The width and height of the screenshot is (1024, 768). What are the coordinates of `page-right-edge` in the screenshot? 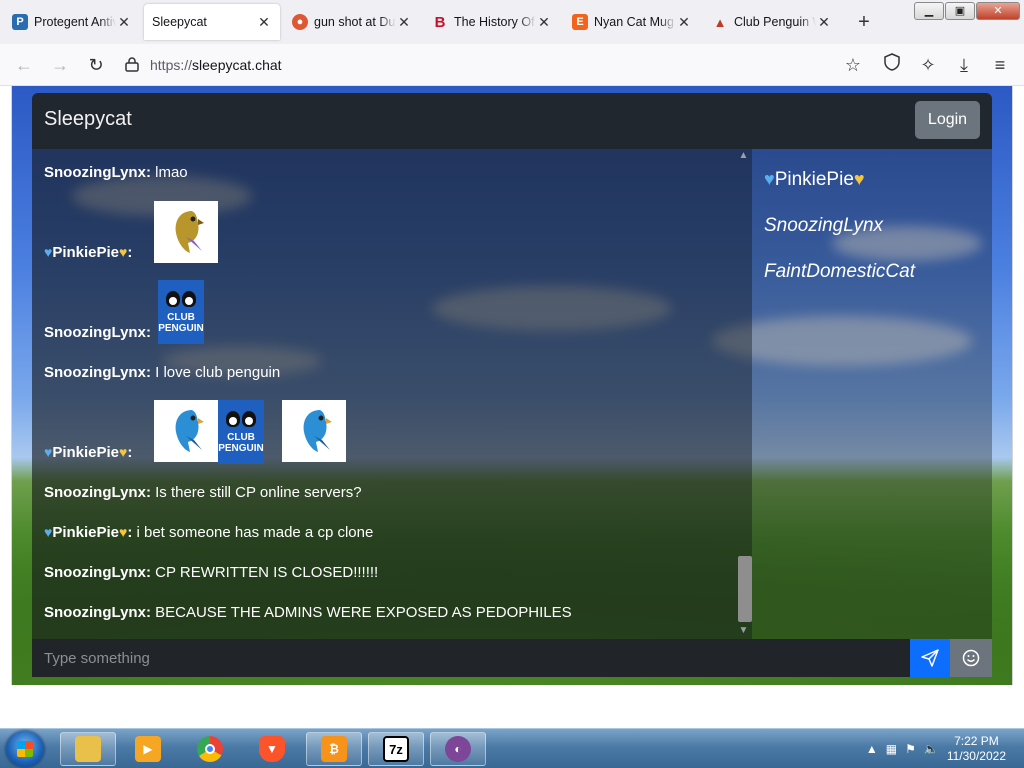 It's located at (1018, 385).